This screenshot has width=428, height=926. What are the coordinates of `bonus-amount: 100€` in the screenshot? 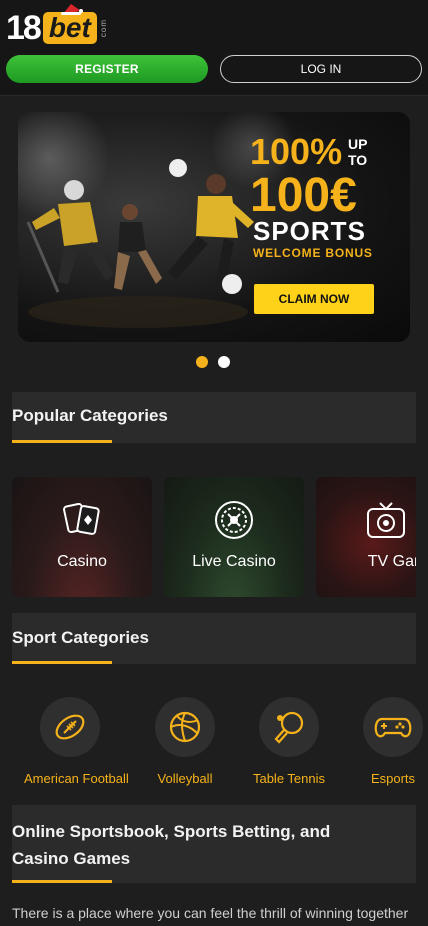 It's located at (303, 195).